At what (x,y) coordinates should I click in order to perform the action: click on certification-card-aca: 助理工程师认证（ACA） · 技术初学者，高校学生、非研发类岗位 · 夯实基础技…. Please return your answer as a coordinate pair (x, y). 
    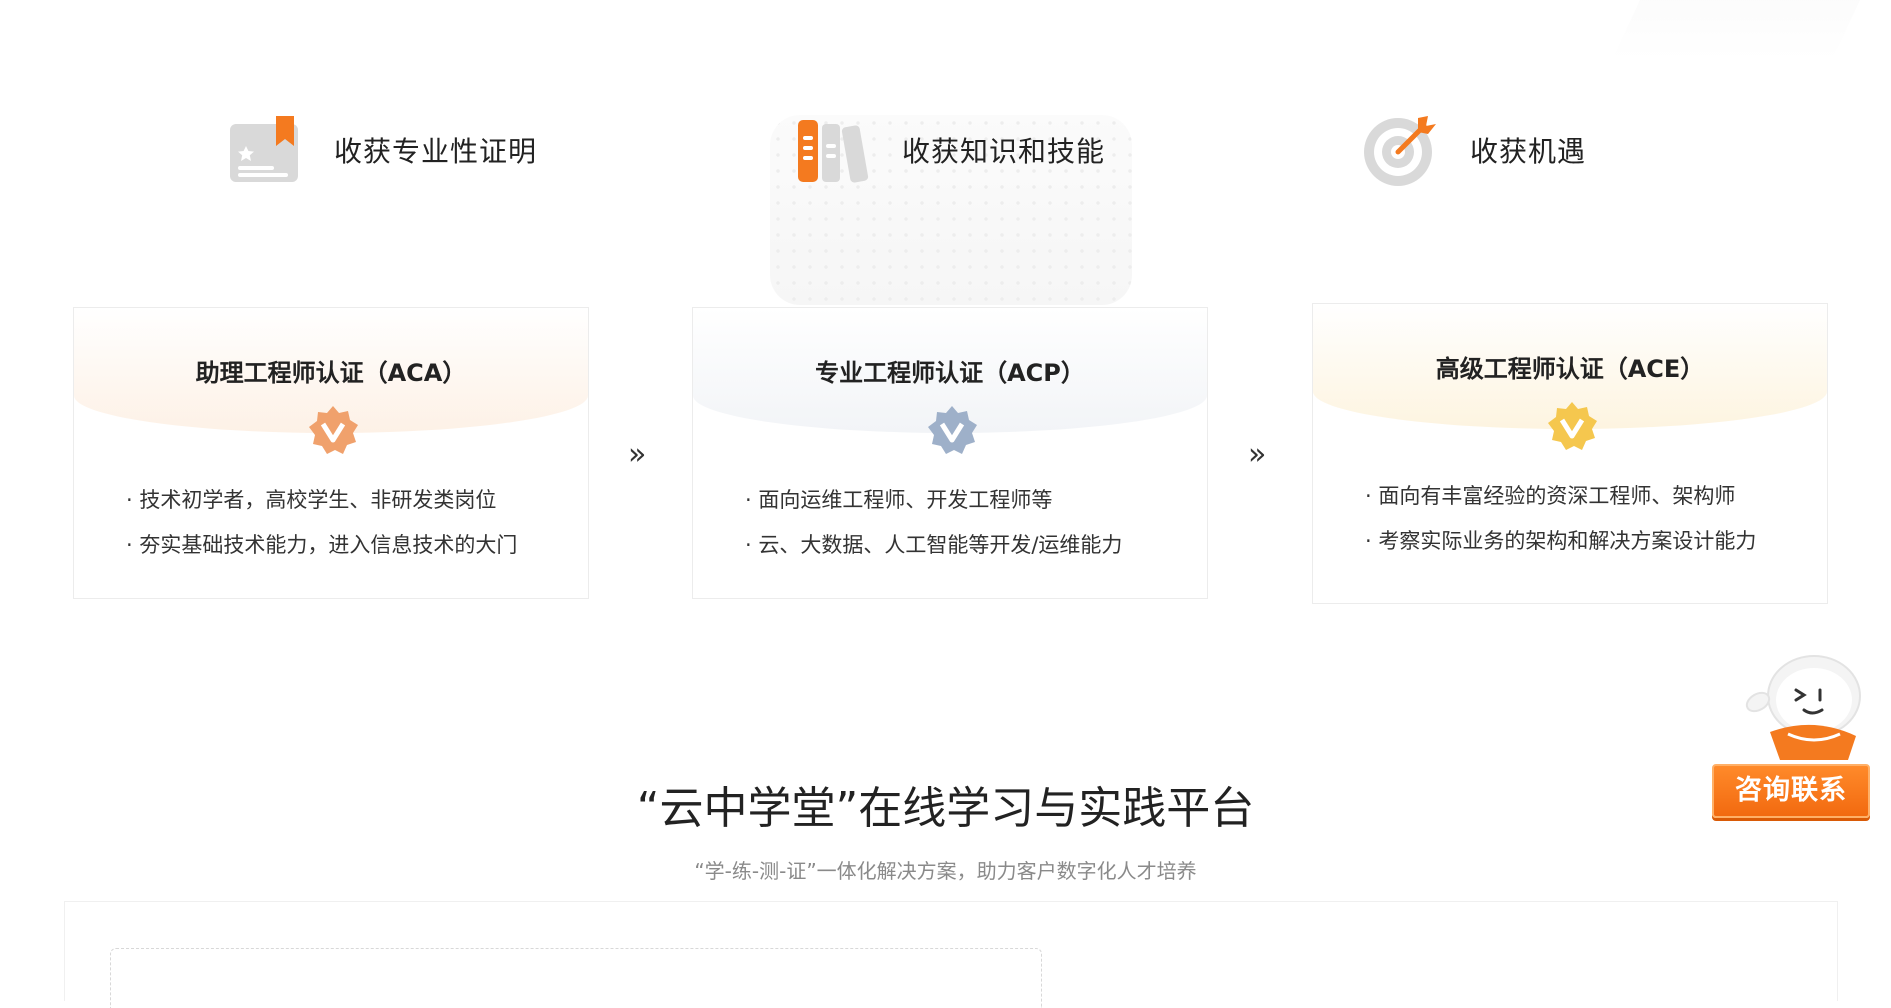
    Looking at the image, I should click on (331, 453).